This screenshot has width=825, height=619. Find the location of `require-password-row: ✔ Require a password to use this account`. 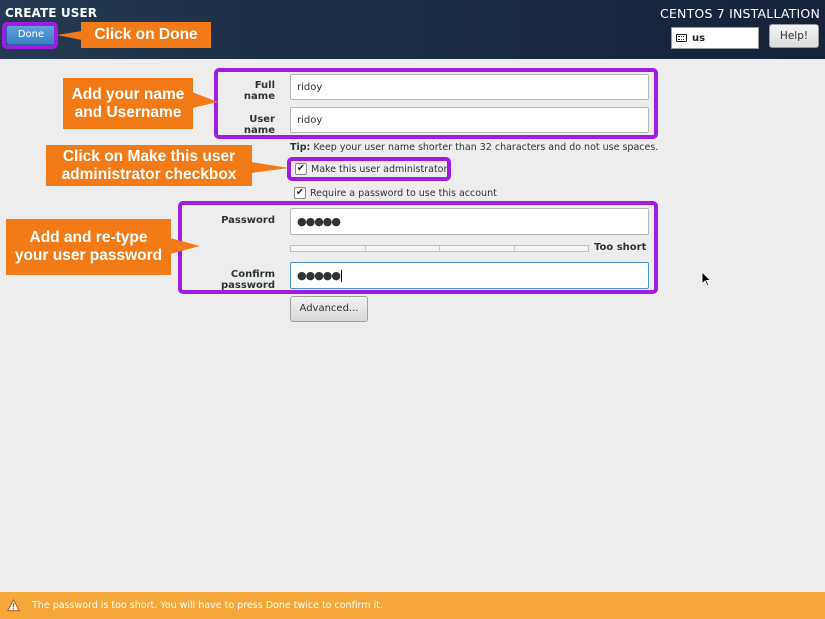

require-password-row: ✔ Require a password to use this account is located at coordinates (395, 193).